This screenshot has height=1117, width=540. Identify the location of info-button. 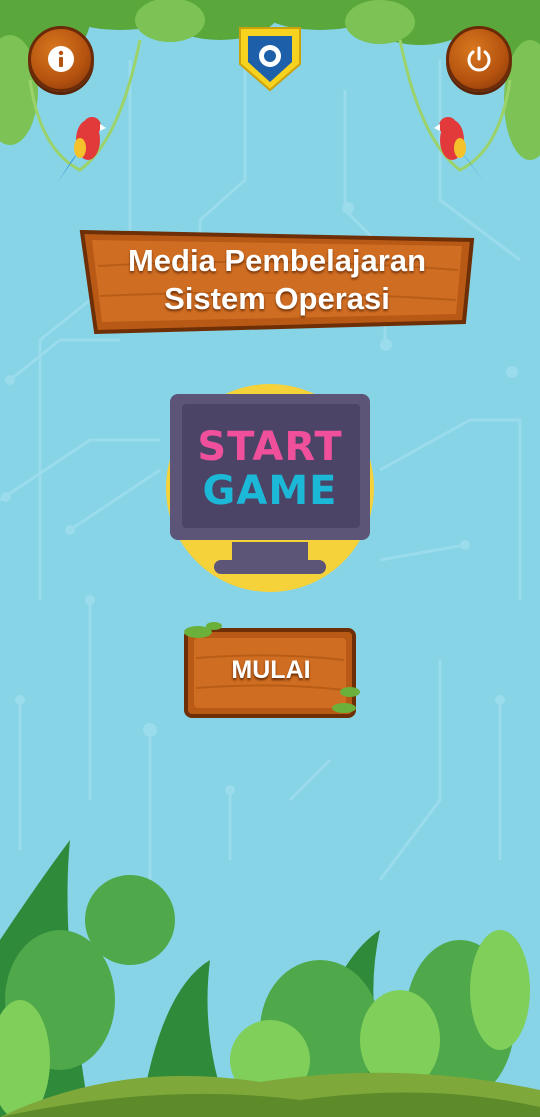
(61, 59).